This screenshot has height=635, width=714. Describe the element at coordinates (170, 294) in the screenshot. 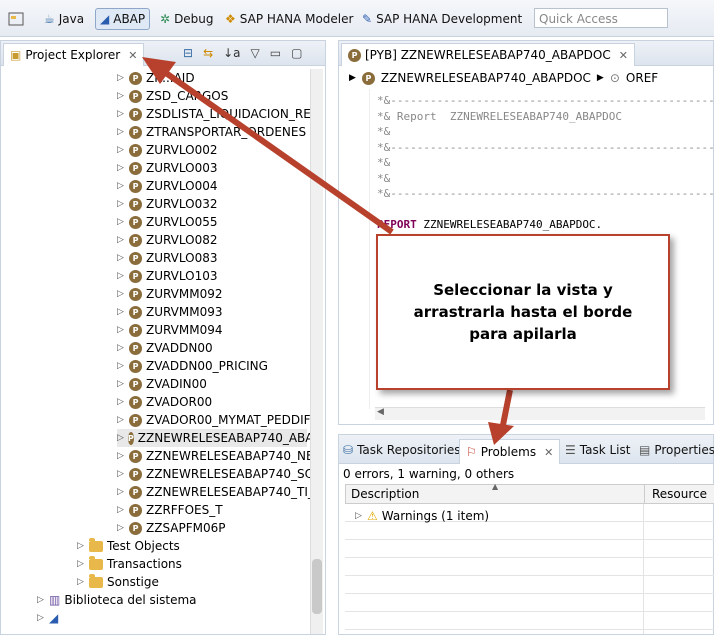

I see `tree-item: ▷ P ZURVMM092` at that location.